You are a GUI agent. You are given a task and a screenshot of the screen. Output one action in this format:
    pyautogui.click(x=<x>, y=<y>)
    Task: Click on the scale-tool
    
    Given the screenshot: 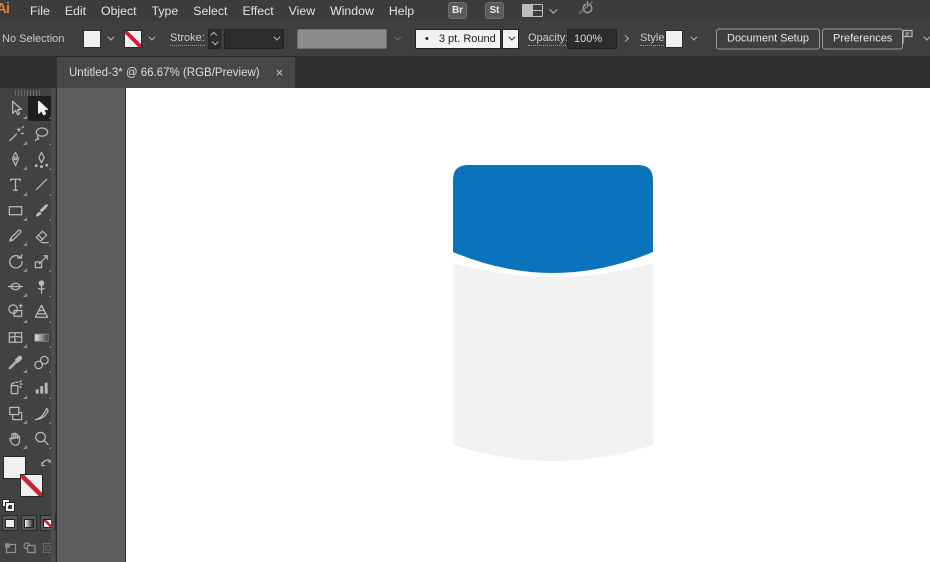 What is the action you would take?
    pyautogui.click(x=41, y=260)
    